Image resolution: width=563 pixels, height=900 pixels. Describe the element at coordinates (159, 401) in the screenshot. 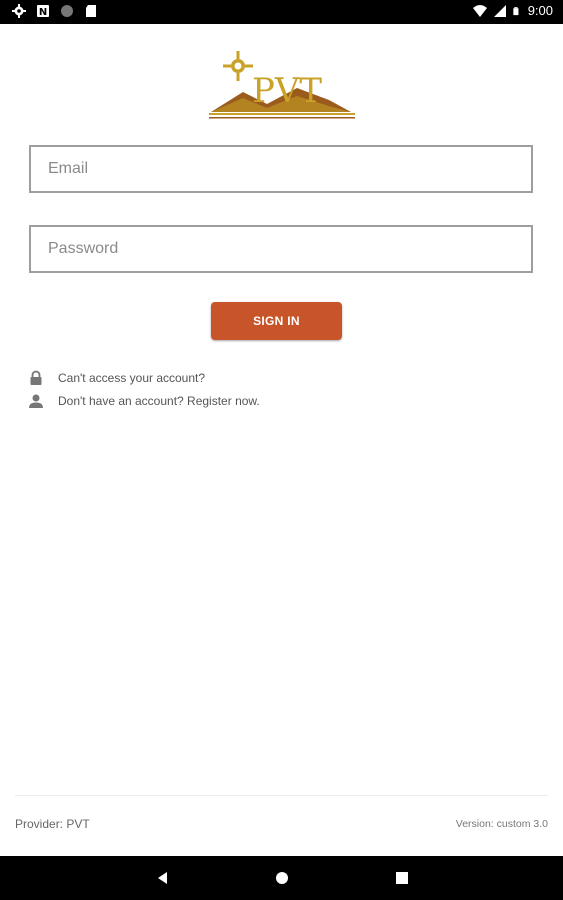

I see `register-text: Don't have an account? Register now.` at that location.